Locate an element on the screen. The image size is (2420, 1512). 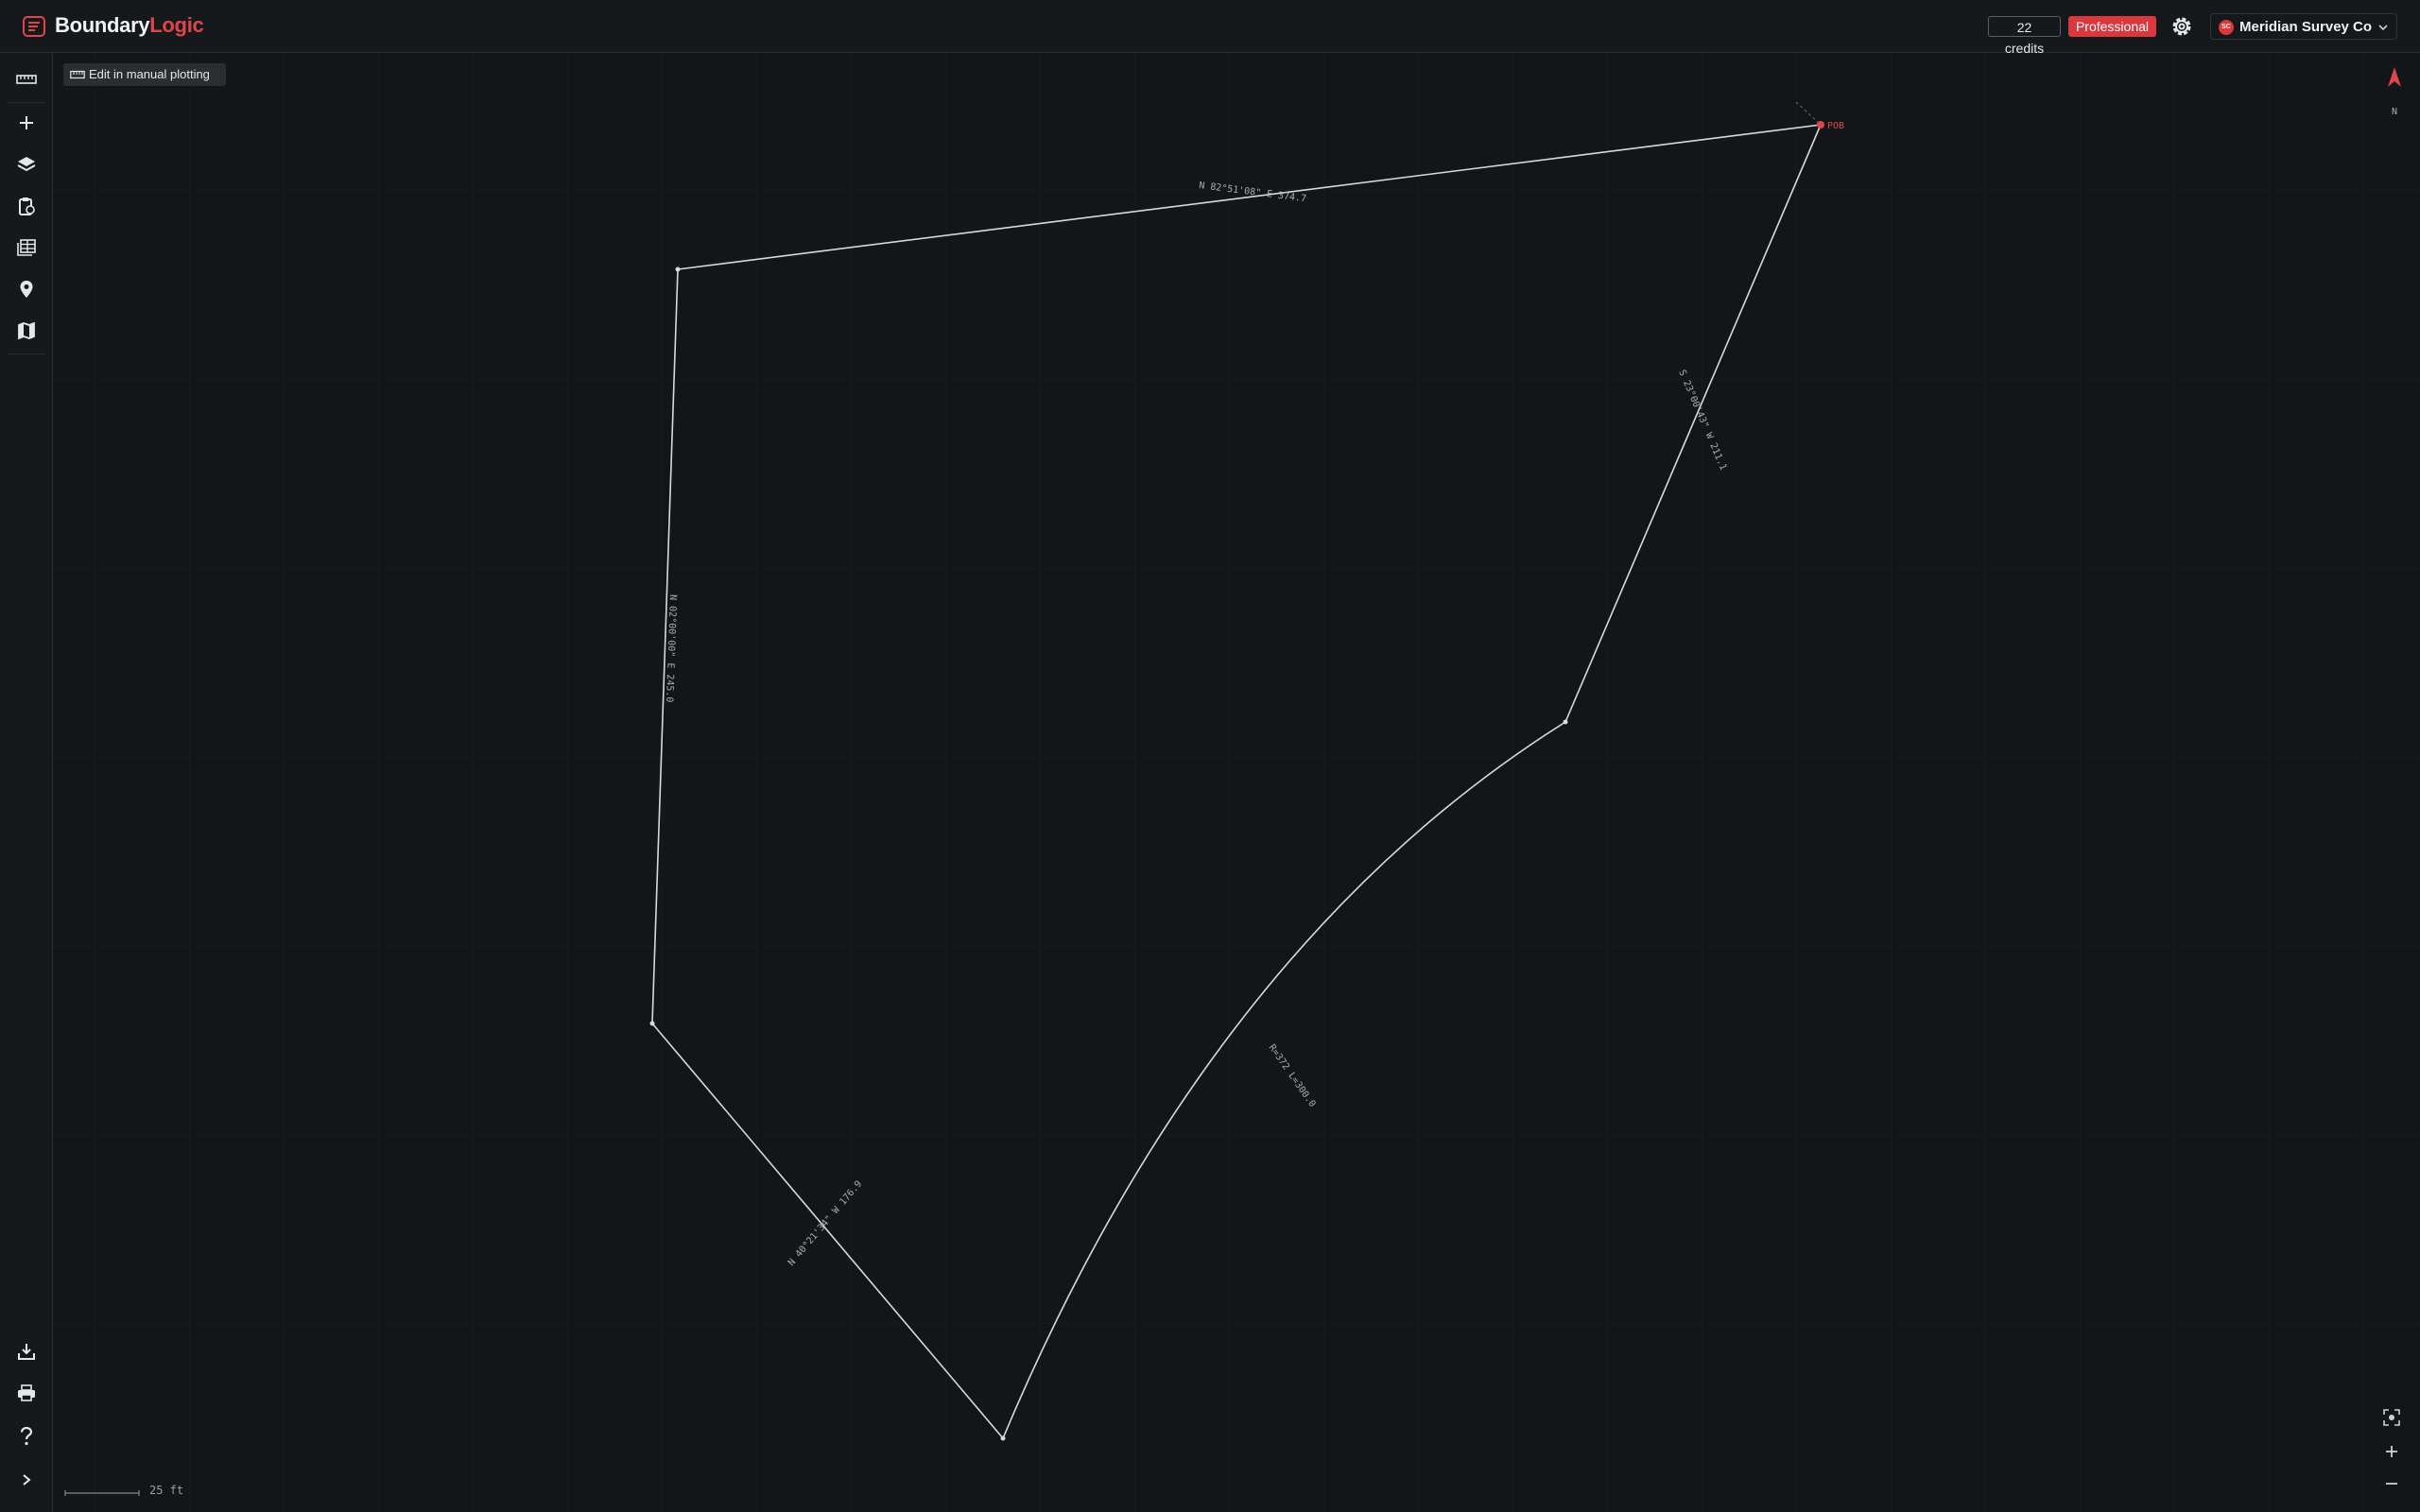
pob-marker is located at coordinates (1821, 125).